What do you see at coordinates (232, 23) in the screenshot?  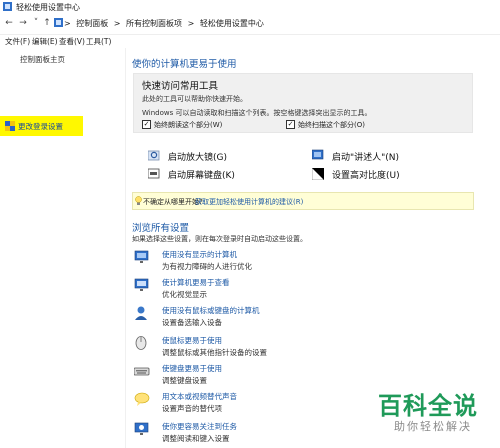 I see `breadcrumb-item-ease-of-access: 轻松使用设置中心` at bounding box center [232, 23].